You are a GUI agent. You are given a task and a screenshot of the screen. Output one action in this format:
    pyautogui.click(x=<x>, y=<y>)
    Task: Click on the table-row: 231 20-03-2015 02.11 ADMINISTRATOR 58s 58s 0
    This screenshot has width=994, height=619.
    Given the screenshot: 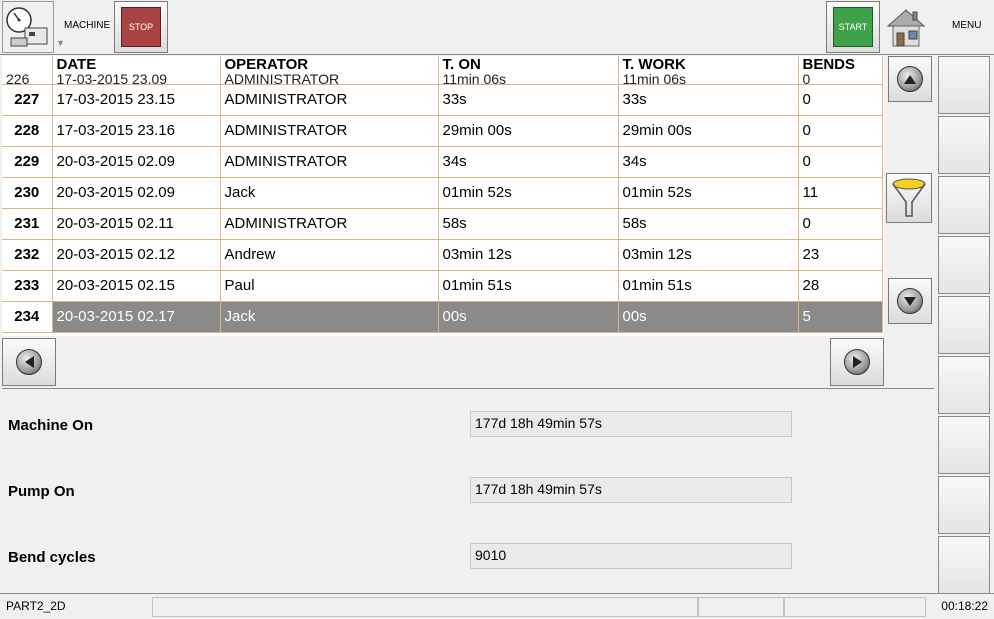 What is the action you would take?
    pyautogui.click(x=442, y=224)
    